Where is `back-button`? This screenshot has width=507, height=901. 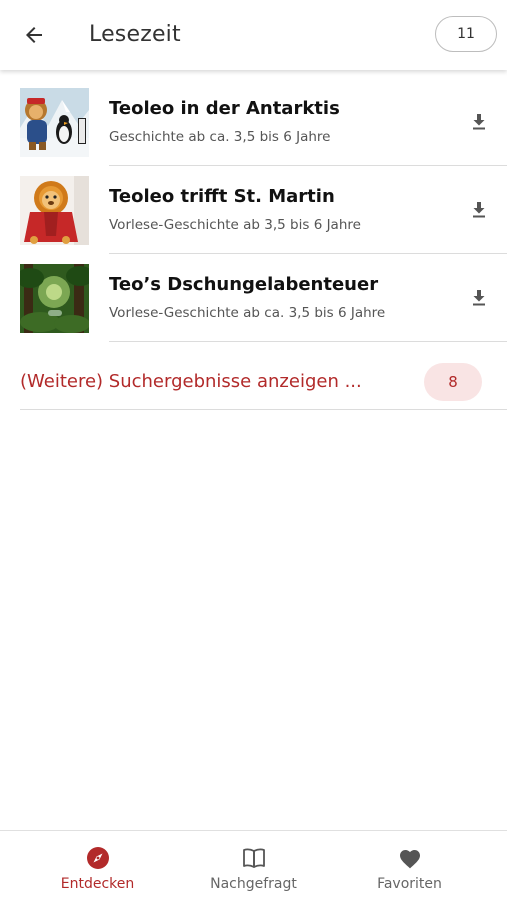 back-button is located at coordinates (34, 35).